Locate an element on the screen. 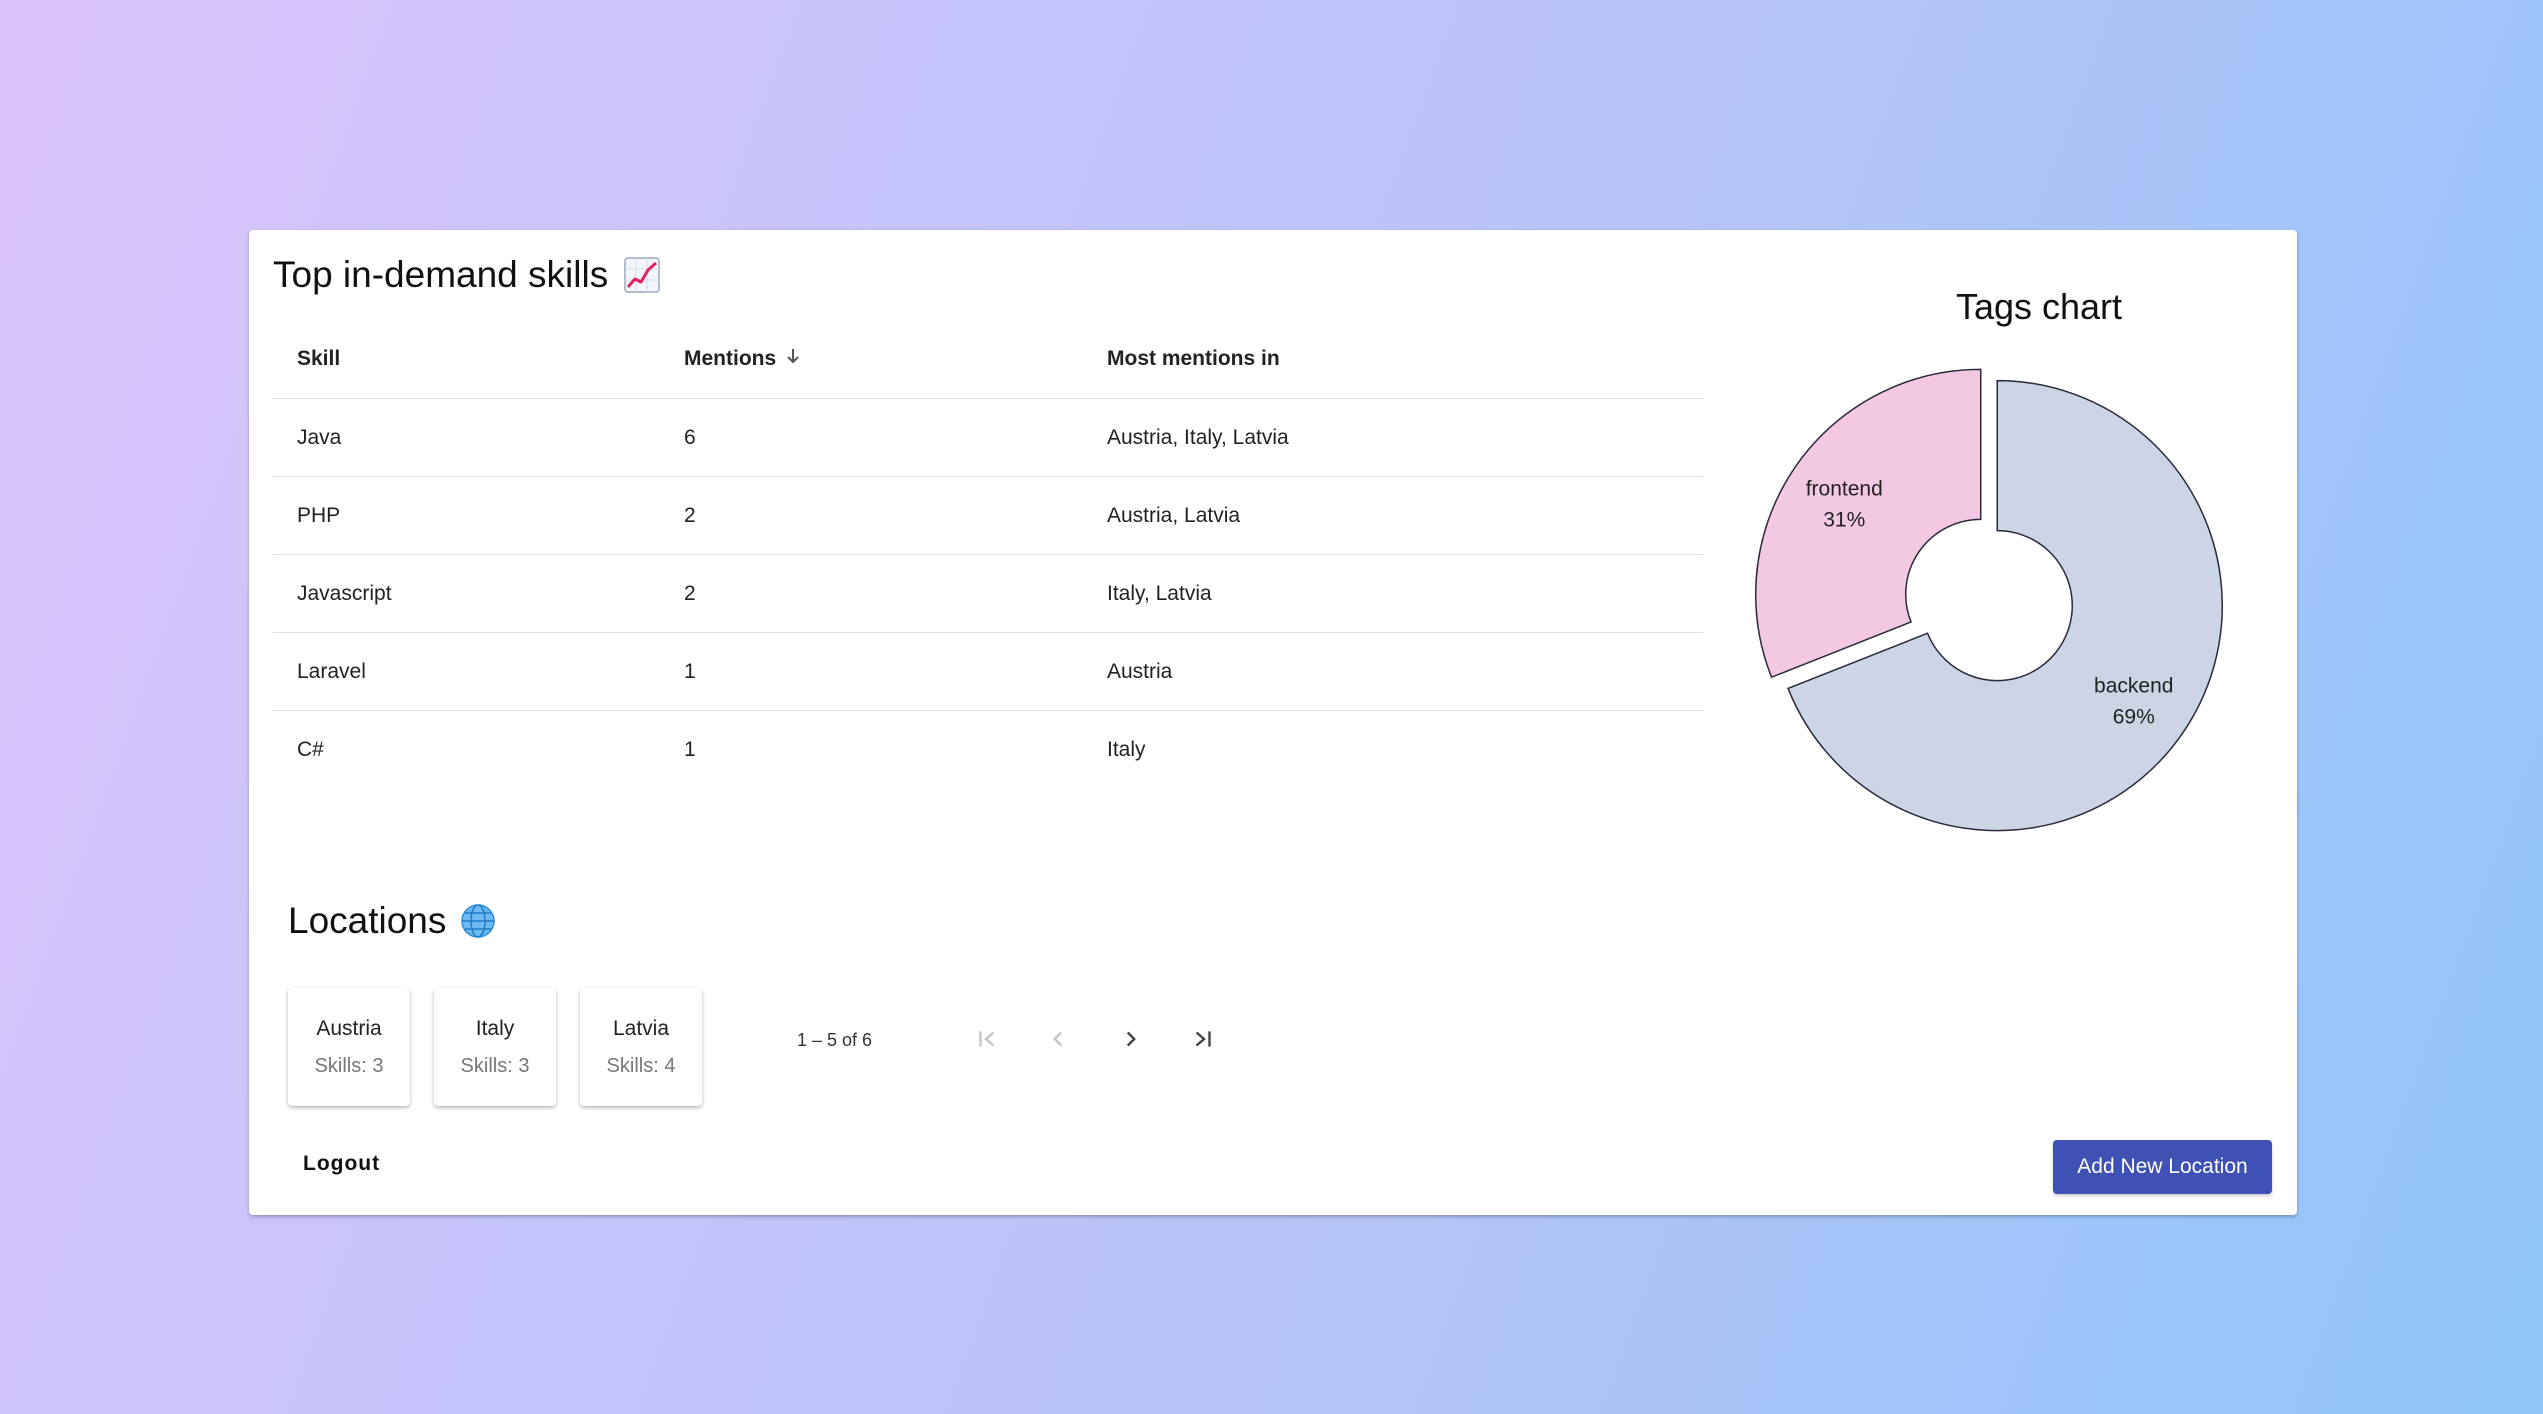 Image resolution: width=2543 pixels, height=1414 pixels. pie-slice-frontend is located at coordinates (1868, 523).